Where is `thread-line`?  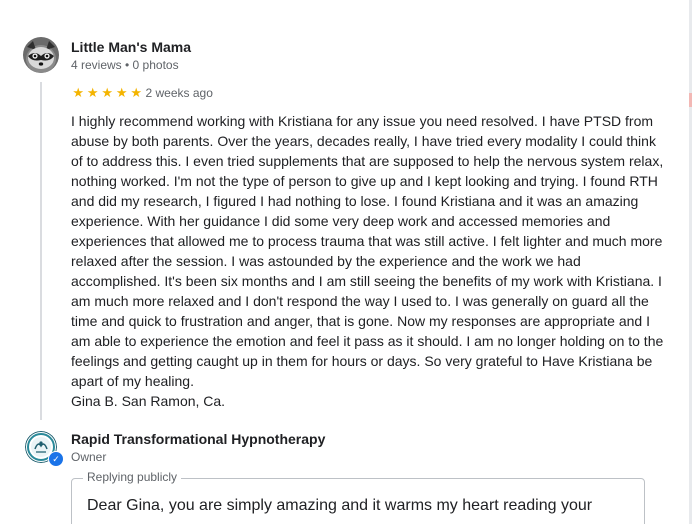 thread-line is located at coordinates (41, 251).